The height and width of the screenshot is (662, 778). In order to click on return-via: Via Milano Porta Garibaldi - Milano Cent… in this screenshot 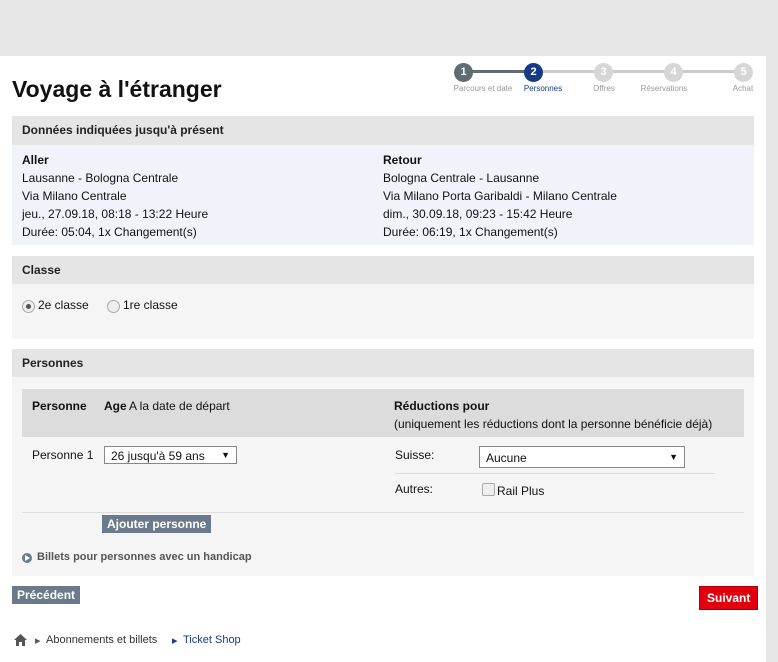, I will do `click(500, 196)`.